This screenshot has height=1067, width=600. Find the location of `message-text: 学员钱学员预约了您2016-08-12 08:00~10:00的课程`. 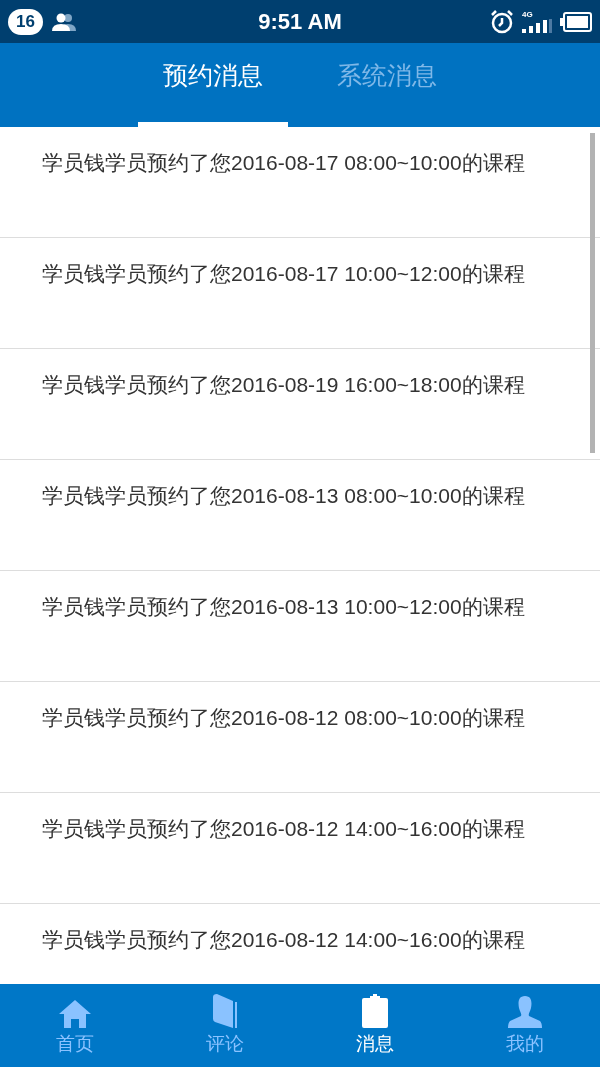

message-text: 学员钱学员预约了您2016-08-12 08:00~10:00的课程 is located at coordinates (306, 718).